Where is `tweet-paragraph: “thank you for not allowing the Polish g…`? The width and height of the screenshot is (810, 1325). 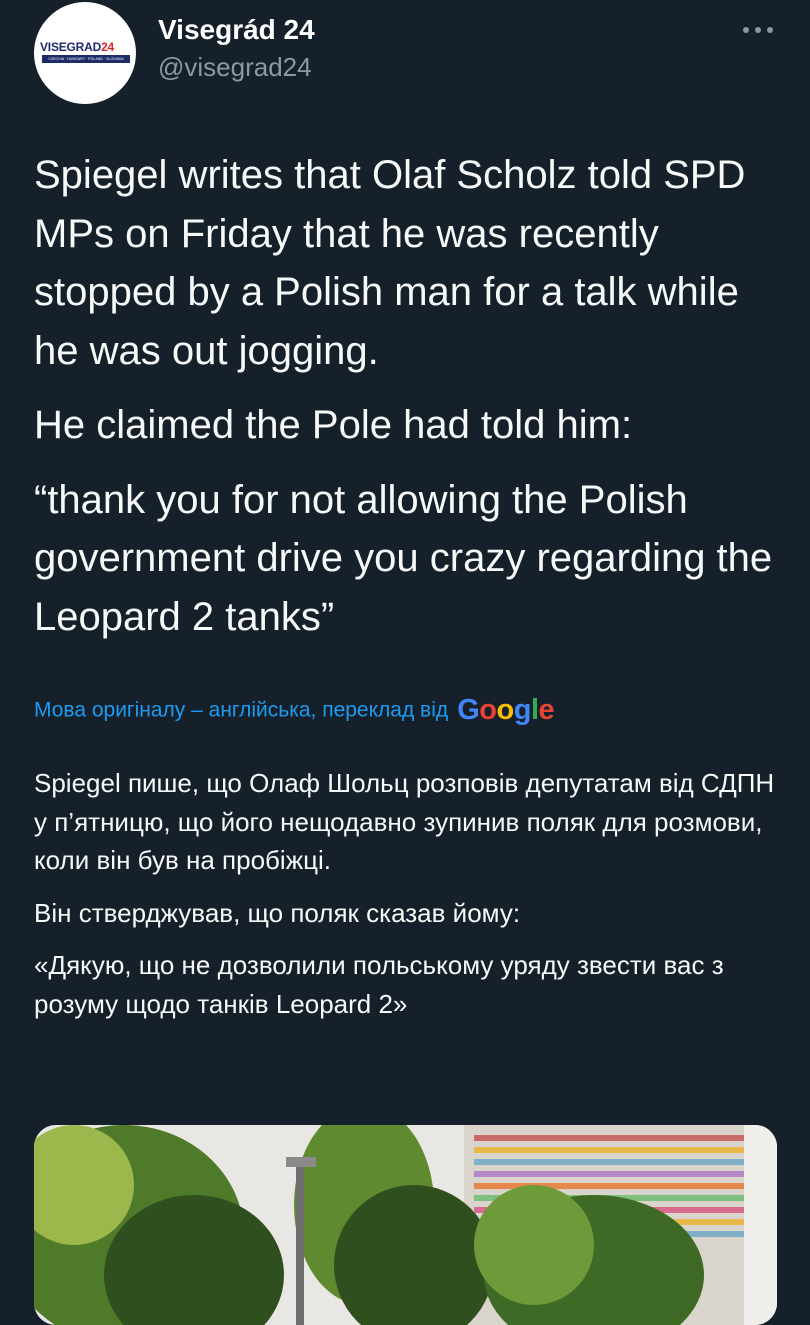 tweet-paragraph: “thank you for not allowing the Polish g… is located at coordinates (403, 558).